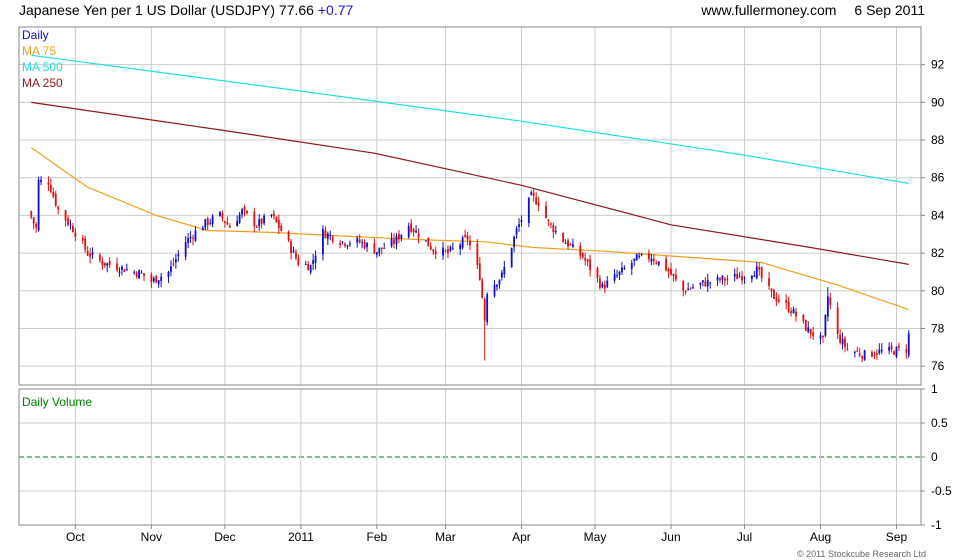 The image size is (980, 560). Describe the element at coordinates (57, 402) in the screenshot. I see `volume-panel-title: Daily Volume` at that location.